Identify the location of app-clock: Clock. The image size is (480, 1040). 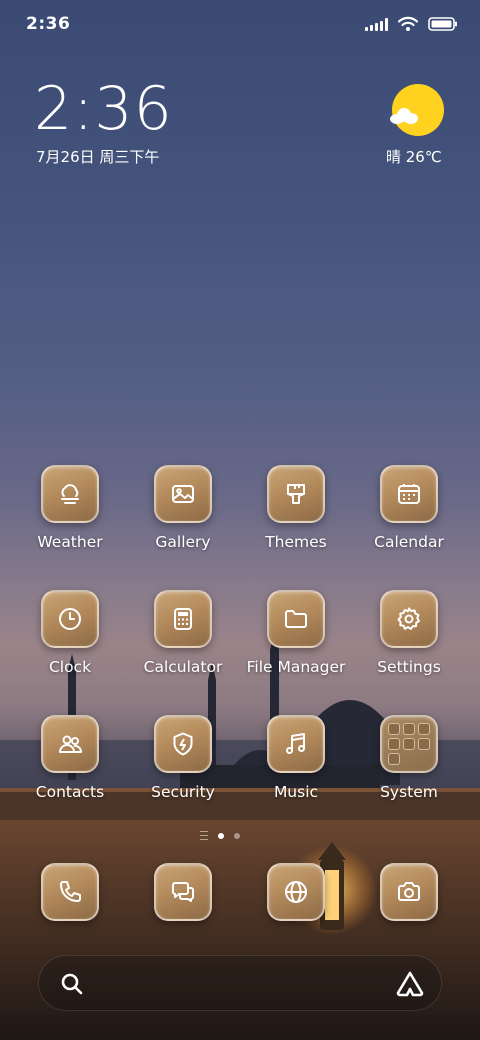
(70, 633).